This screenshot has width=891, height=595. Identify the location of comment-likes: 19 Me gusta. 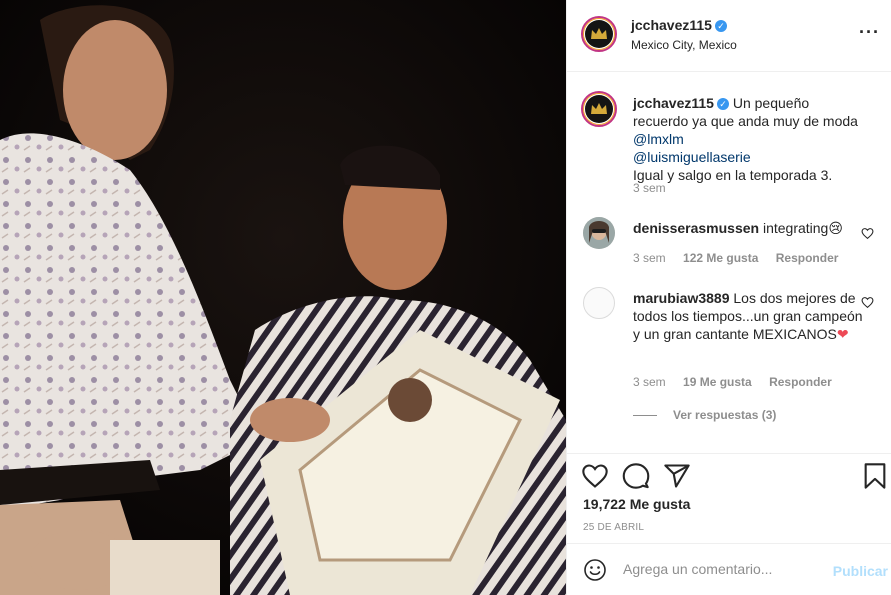
(717, 382).